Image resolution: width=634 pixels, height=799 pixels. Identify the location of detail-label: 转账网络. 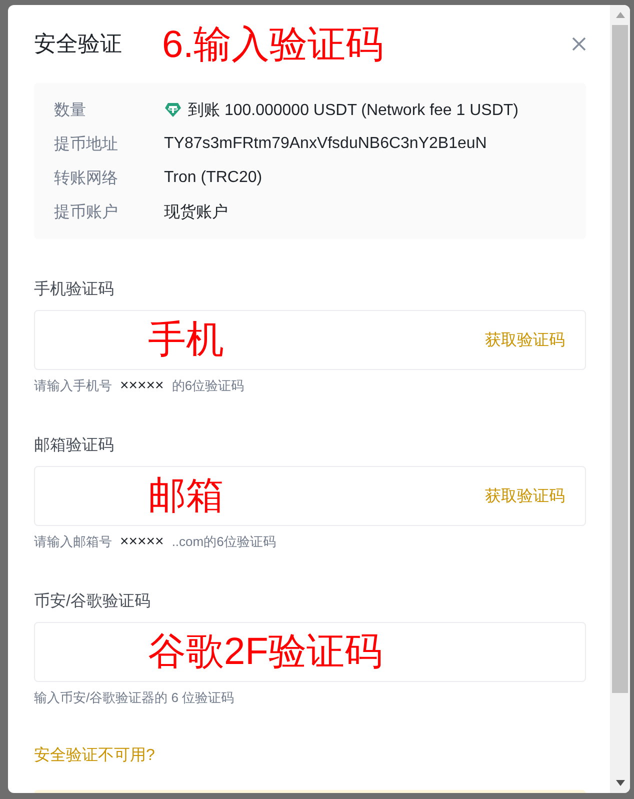
(86, 178).